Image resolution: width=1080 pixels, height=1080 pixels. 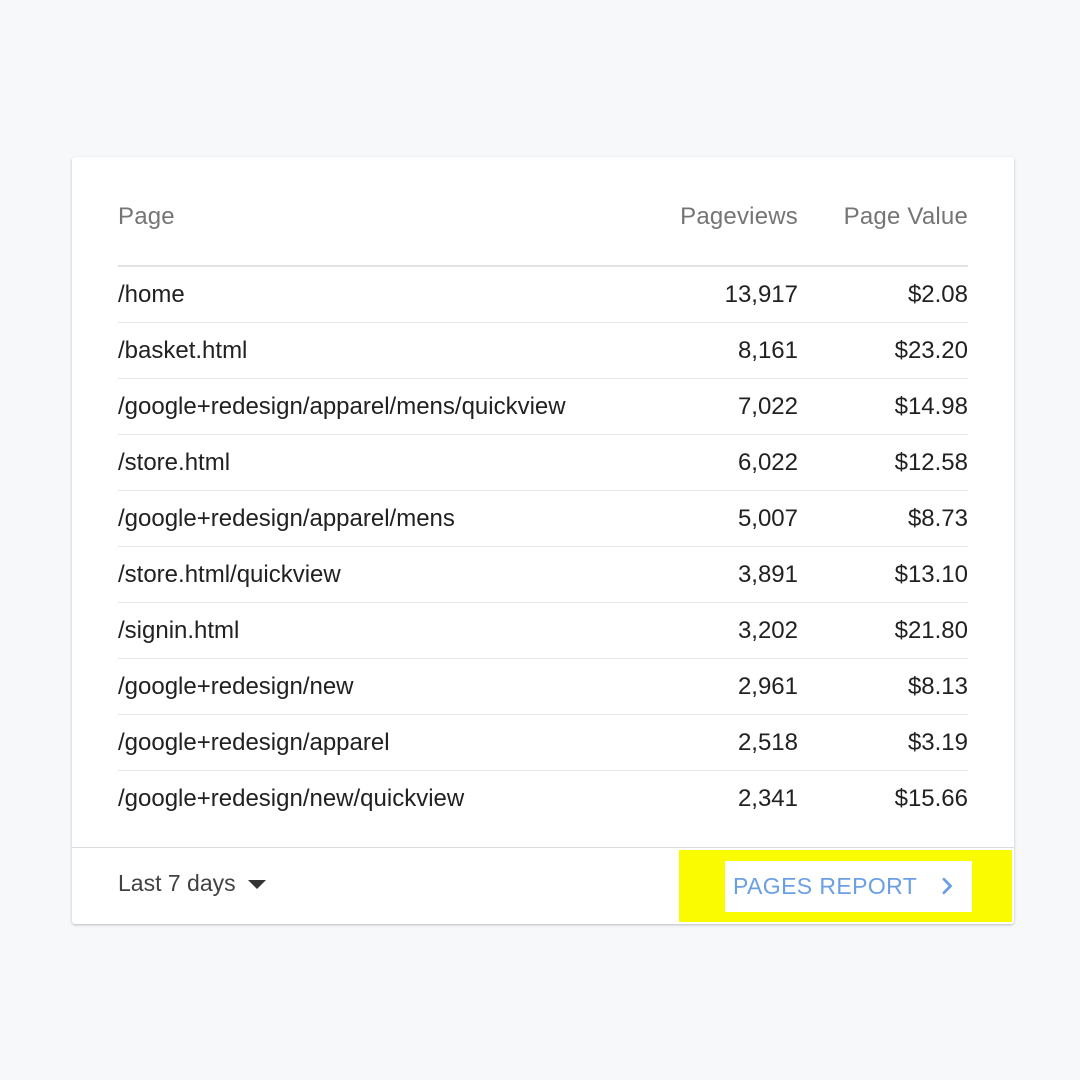 I want to click on cell-pageviews: 2,961, so click(x=767, y=686).